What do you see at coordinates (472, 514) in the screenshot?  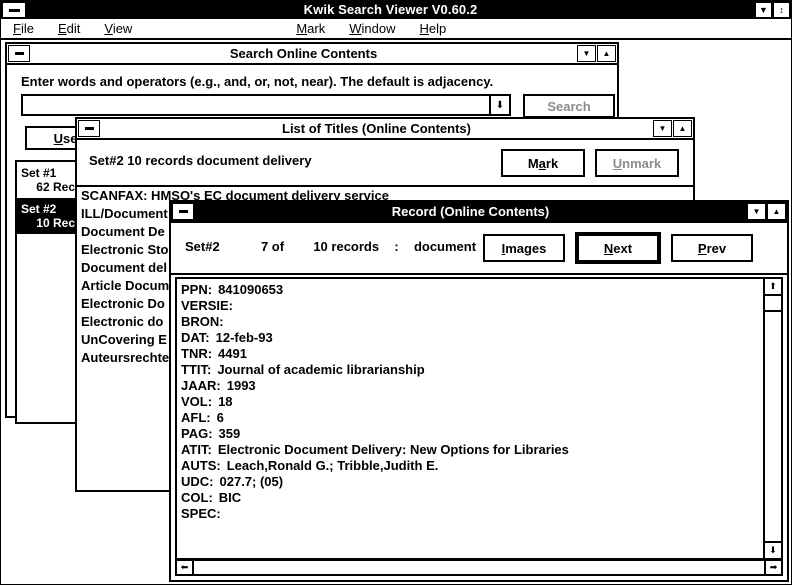 I see `record-field: SPEC:` at bounding box center [472, 514].